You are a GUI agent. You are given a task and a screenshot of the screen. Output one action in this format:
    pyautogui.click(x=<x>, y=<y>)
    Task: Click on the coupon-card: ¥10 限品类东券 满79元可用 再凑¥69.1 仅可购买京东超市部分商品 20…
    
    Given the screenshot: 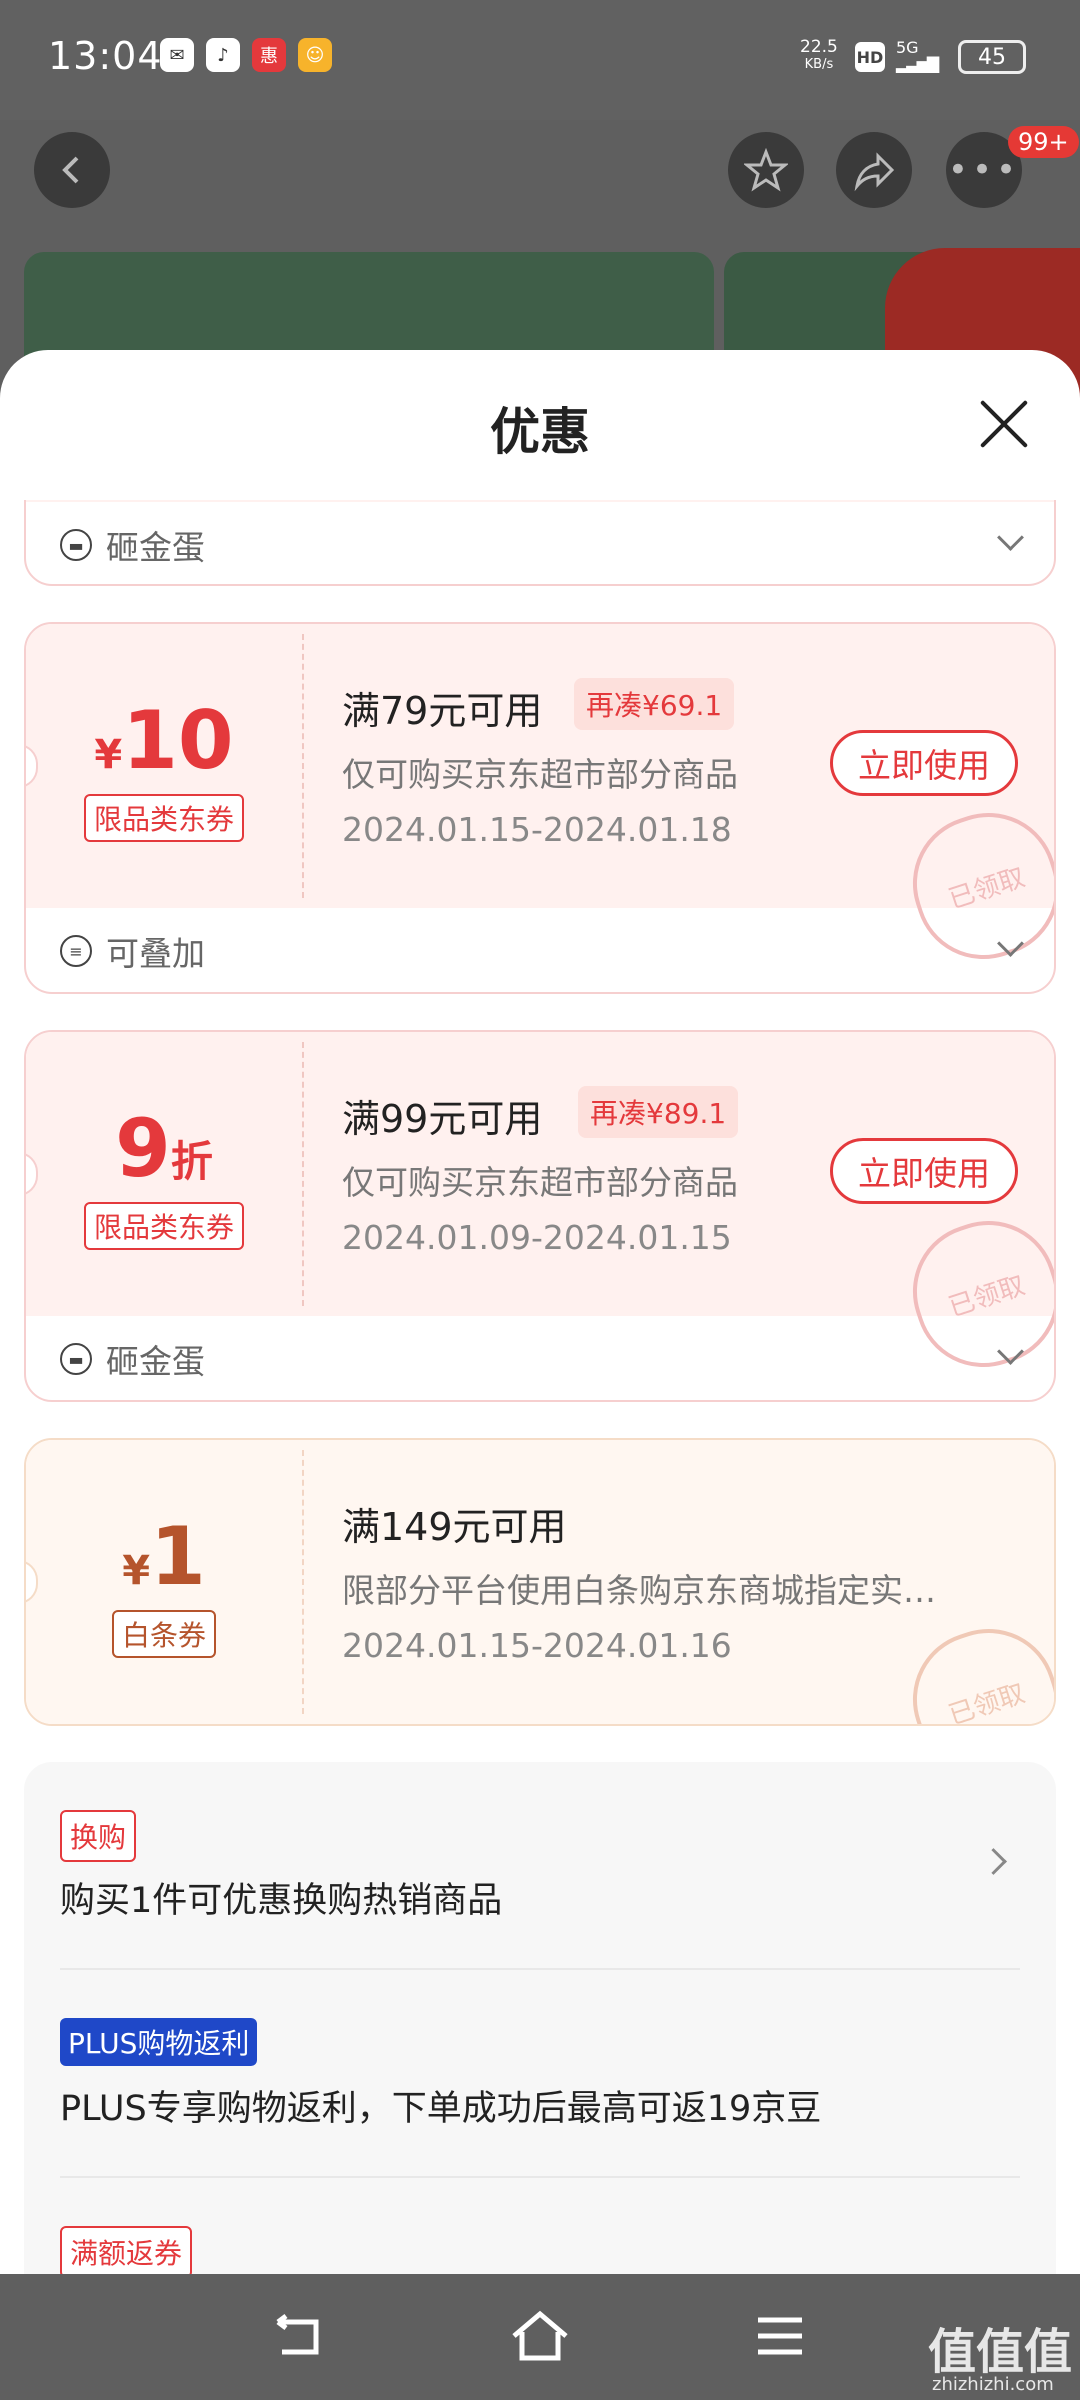 What is the action you would take?
    pyautogui.click(x=540, y=808)
    